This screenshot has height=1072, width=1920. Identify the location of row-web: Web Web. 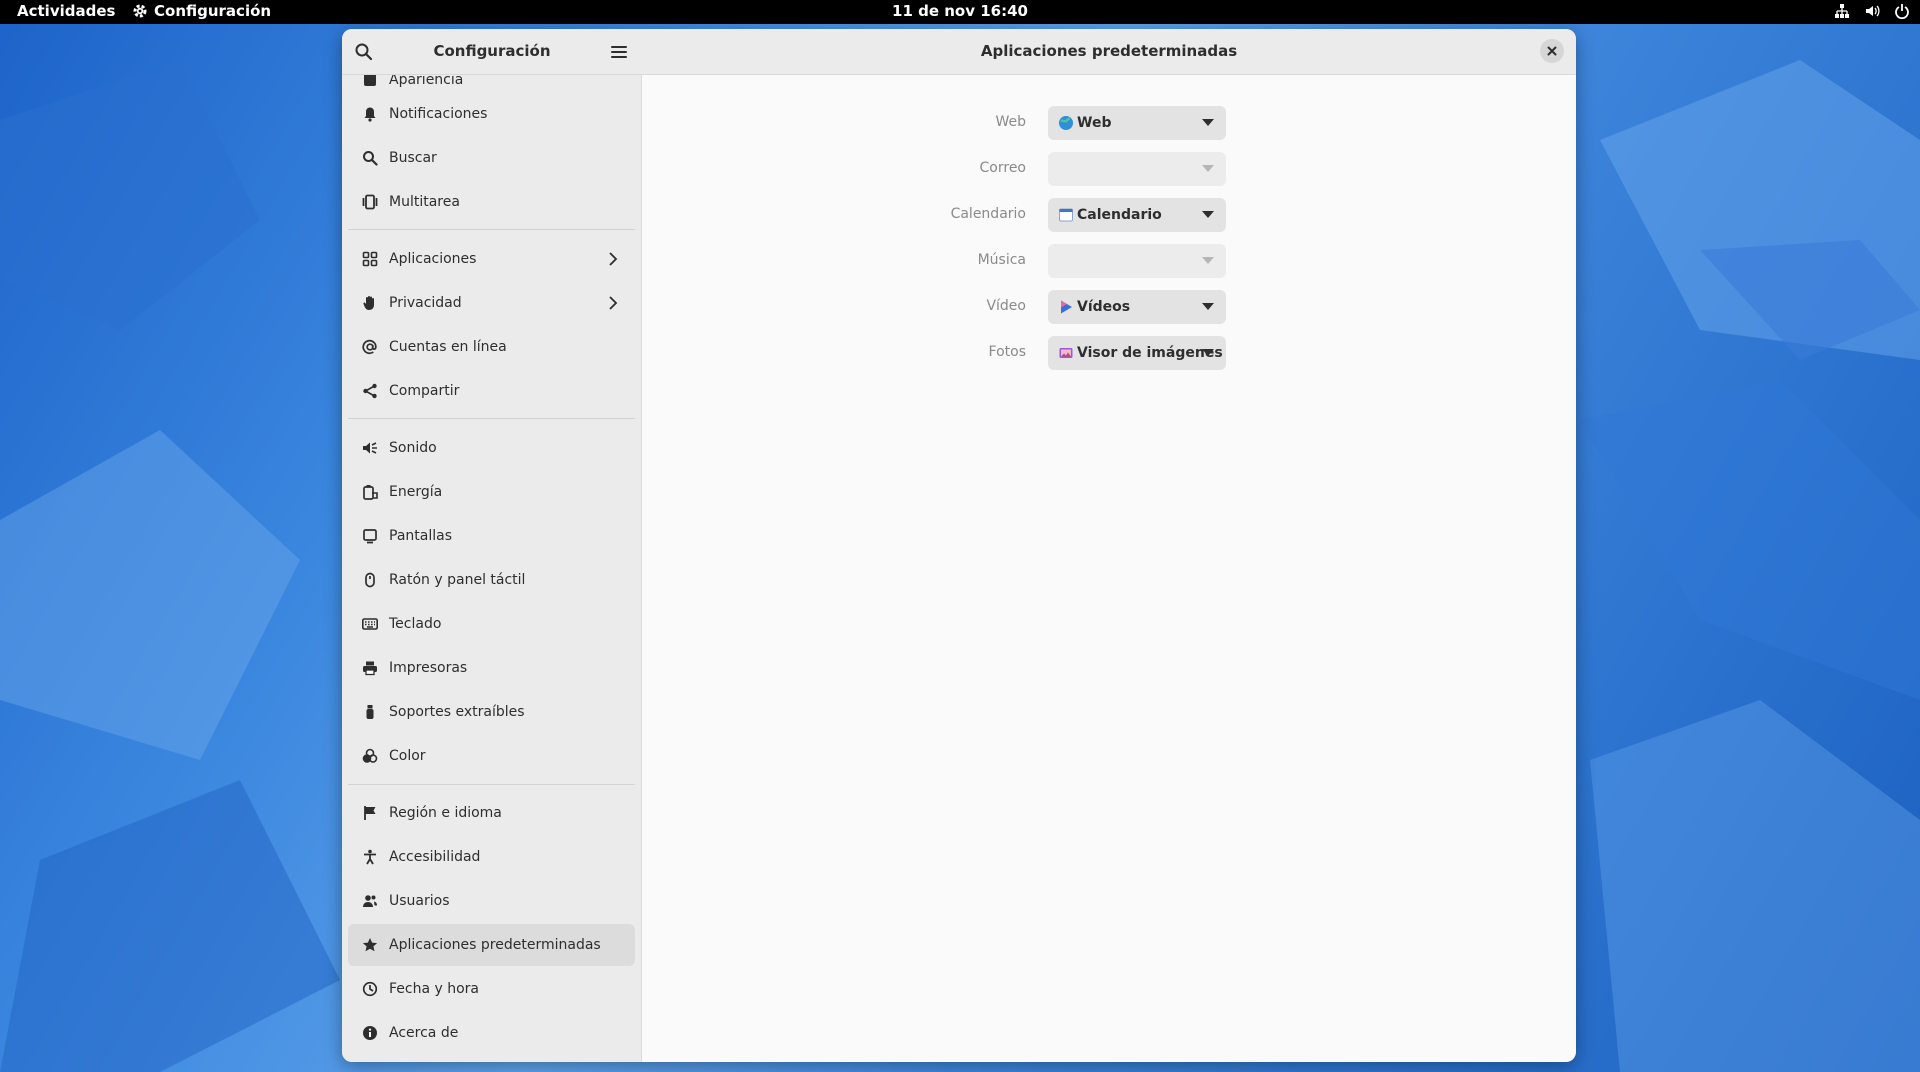
(1110, 123).